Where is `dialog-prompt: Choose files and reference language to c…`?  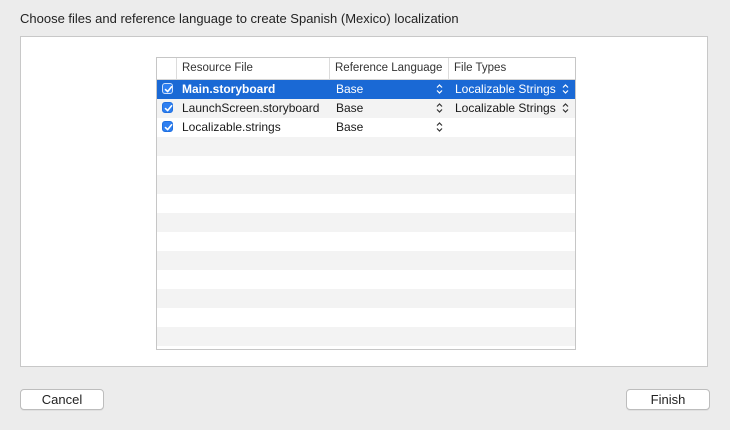
dialog-prompt: Choose files and reference language to c… is located at coordinates (239, 18).